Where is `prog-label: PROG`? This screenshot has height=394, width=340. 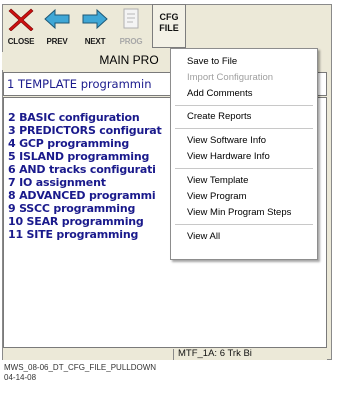 prog-label: PROG is located at coordinates (131, 41).